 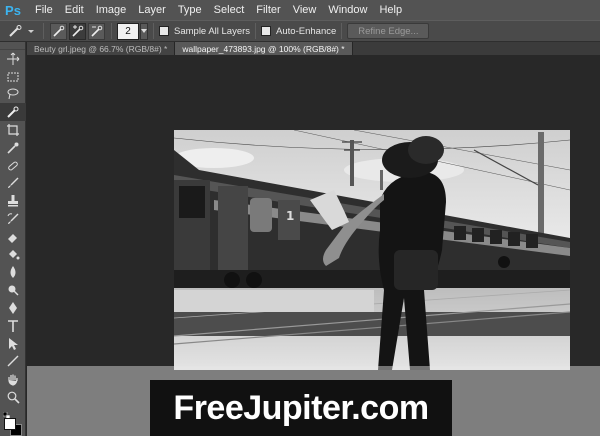 I want to click on add-to-selection-button, so click(x=77, y=31).